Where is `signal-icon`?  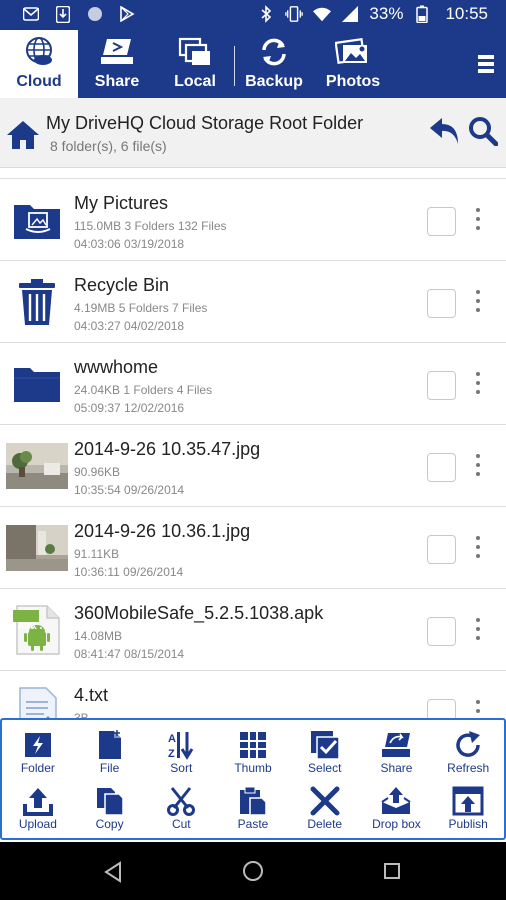 signal-icon is located at coordinates (350, 14).